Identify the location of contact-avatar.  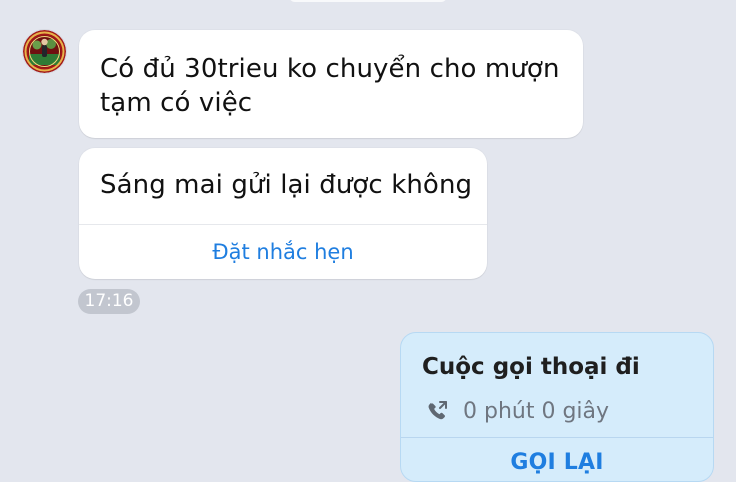
(44, 51).